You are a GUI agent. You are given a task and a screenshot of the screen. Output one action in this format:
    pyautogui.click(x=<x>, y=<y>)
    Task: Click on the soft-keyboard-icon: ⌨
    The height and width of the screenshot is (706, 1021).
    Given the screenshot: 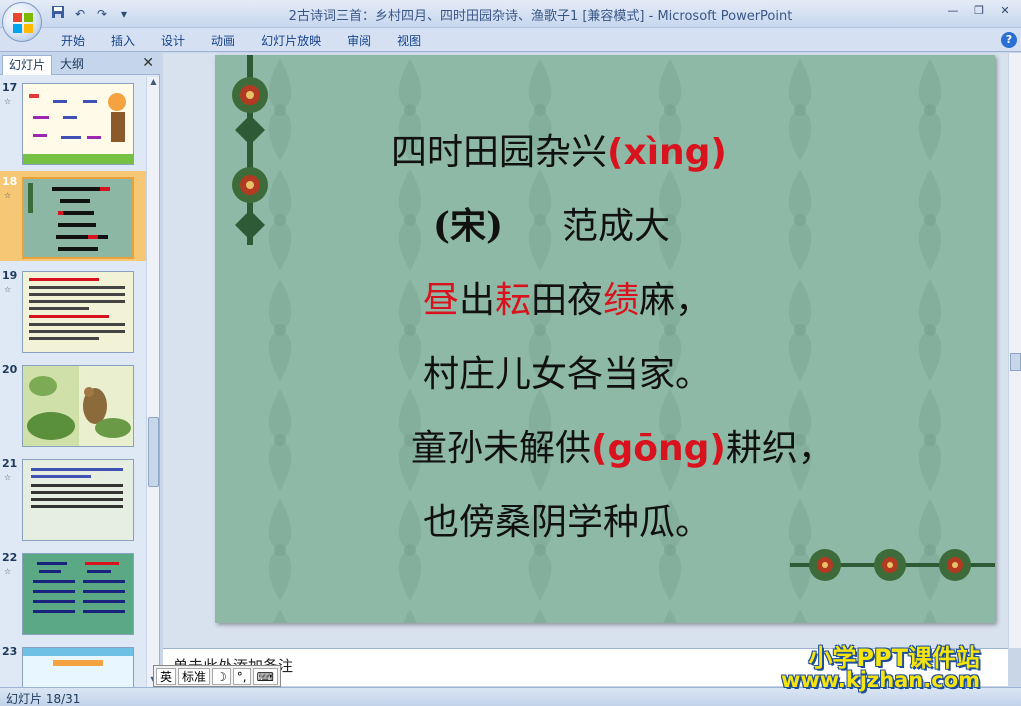 What is the action you would take?
    pyautogui.click(x=265, y=676)
    